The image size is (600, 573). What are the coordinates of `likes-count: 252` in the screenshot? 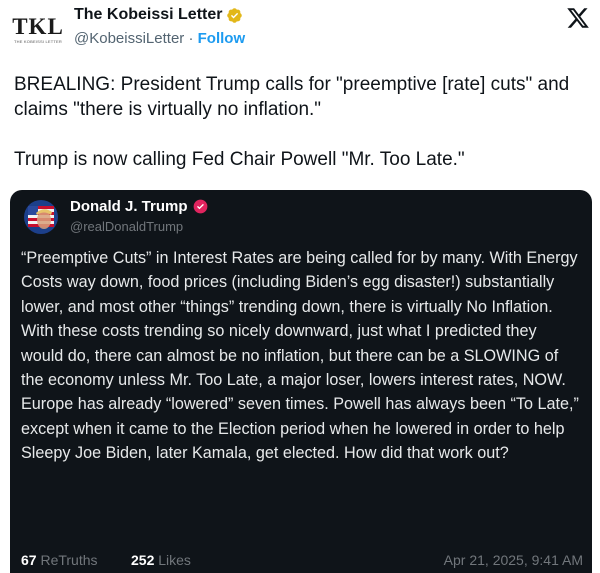 It's located at (143, 560).